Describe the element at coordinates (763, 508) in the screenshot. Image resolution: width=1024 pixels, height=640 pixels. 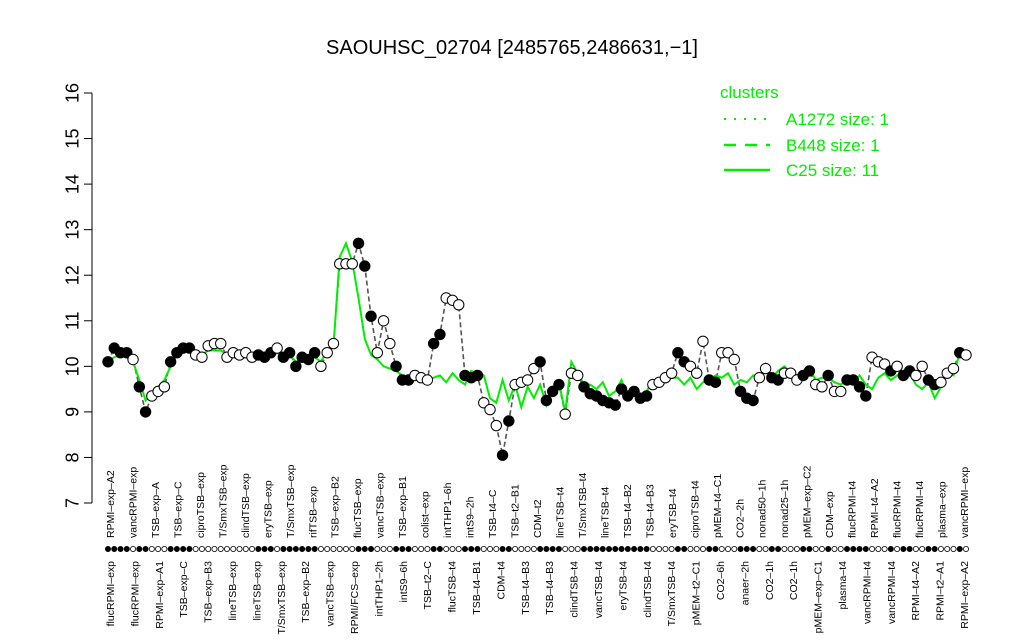
I see `top-sample-label: nonad50–1h` at that location.